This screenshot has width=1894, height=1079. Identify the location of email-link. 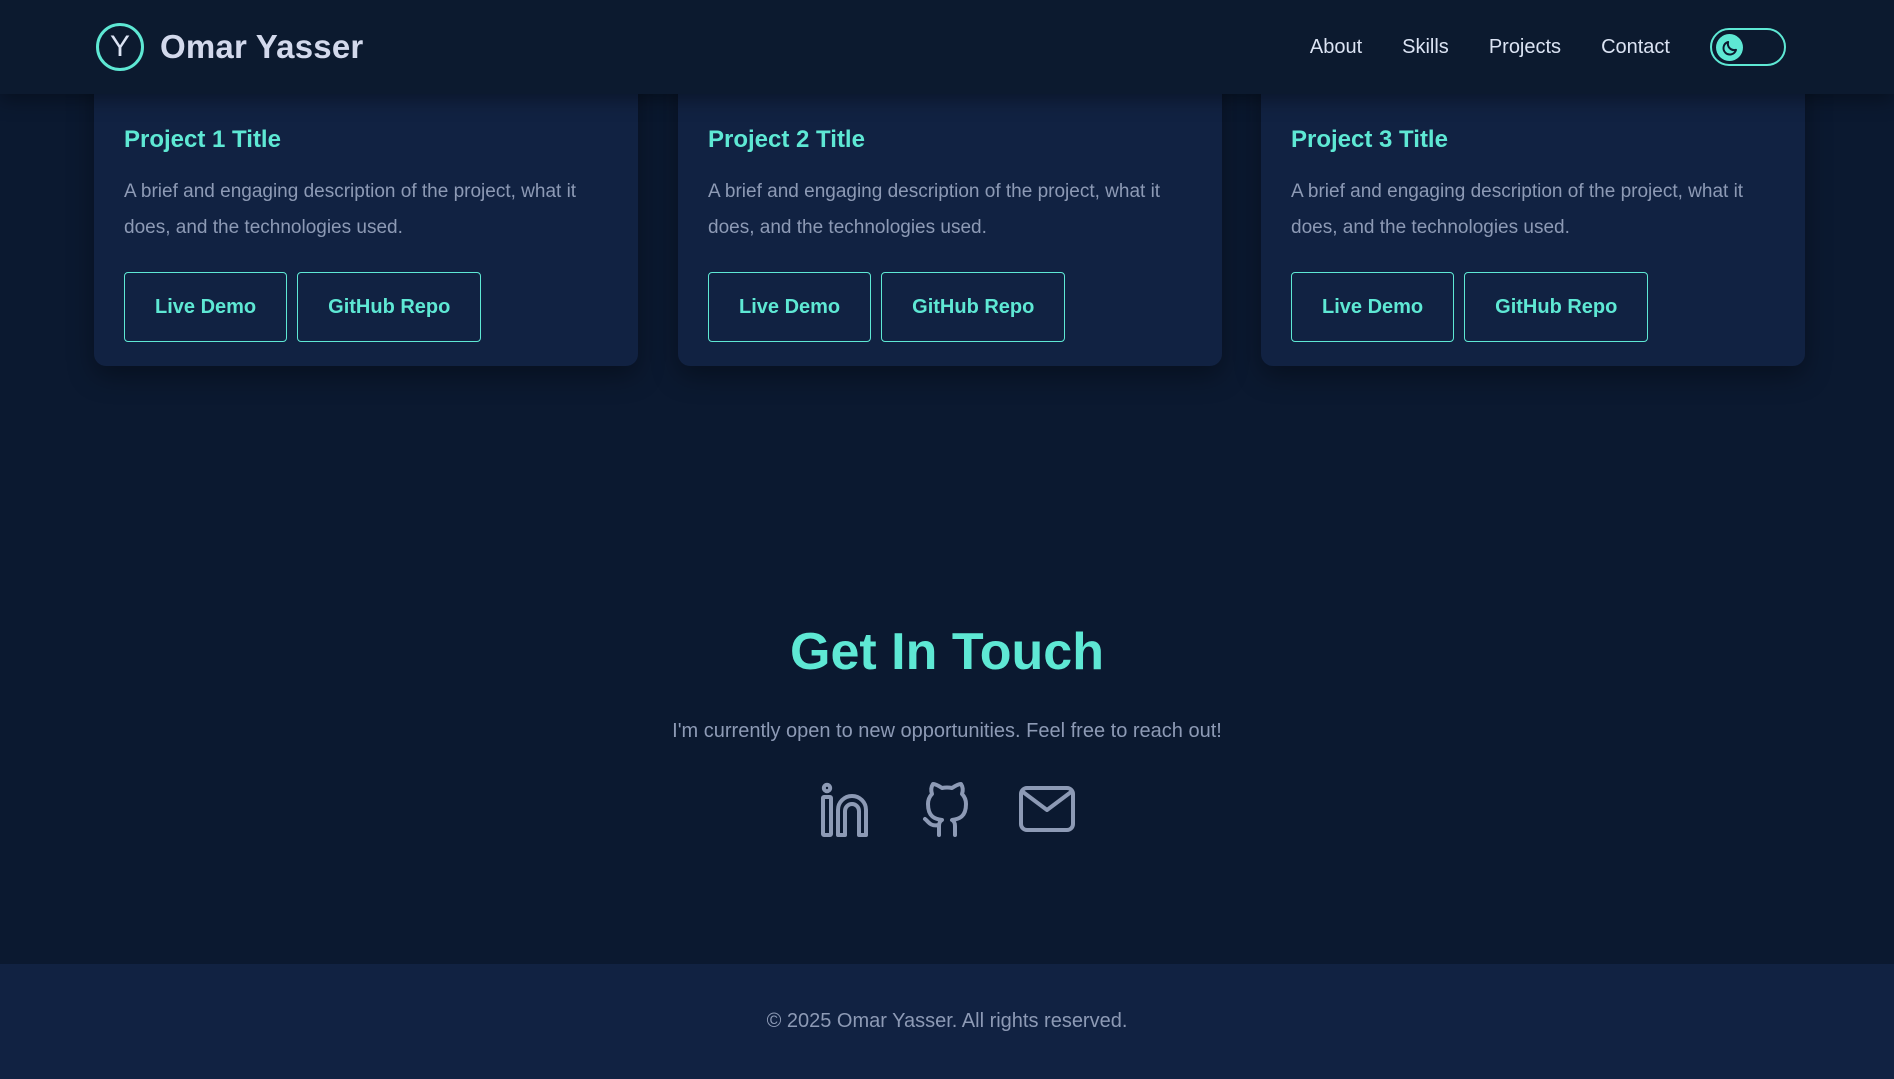
(1047, 809).